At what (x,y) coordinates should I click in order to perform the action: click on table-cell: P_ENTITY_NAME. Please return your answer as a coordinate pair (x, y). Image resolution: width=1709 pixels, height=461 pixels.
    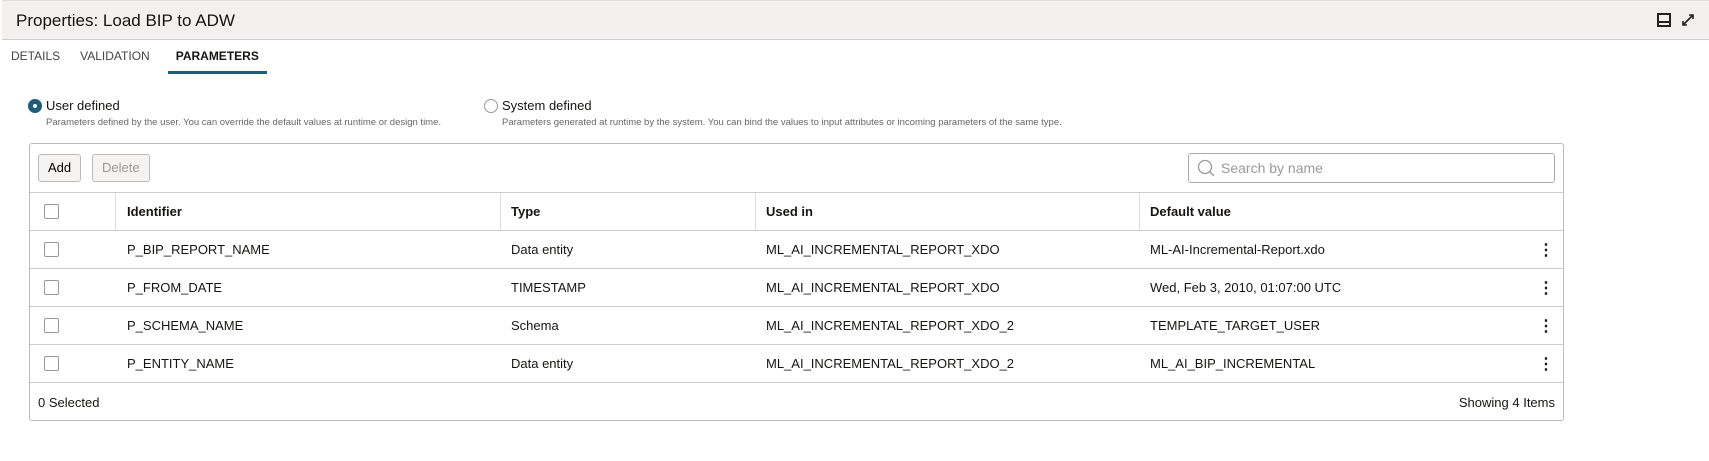
    Looking at the image, I should click on (180, 363).